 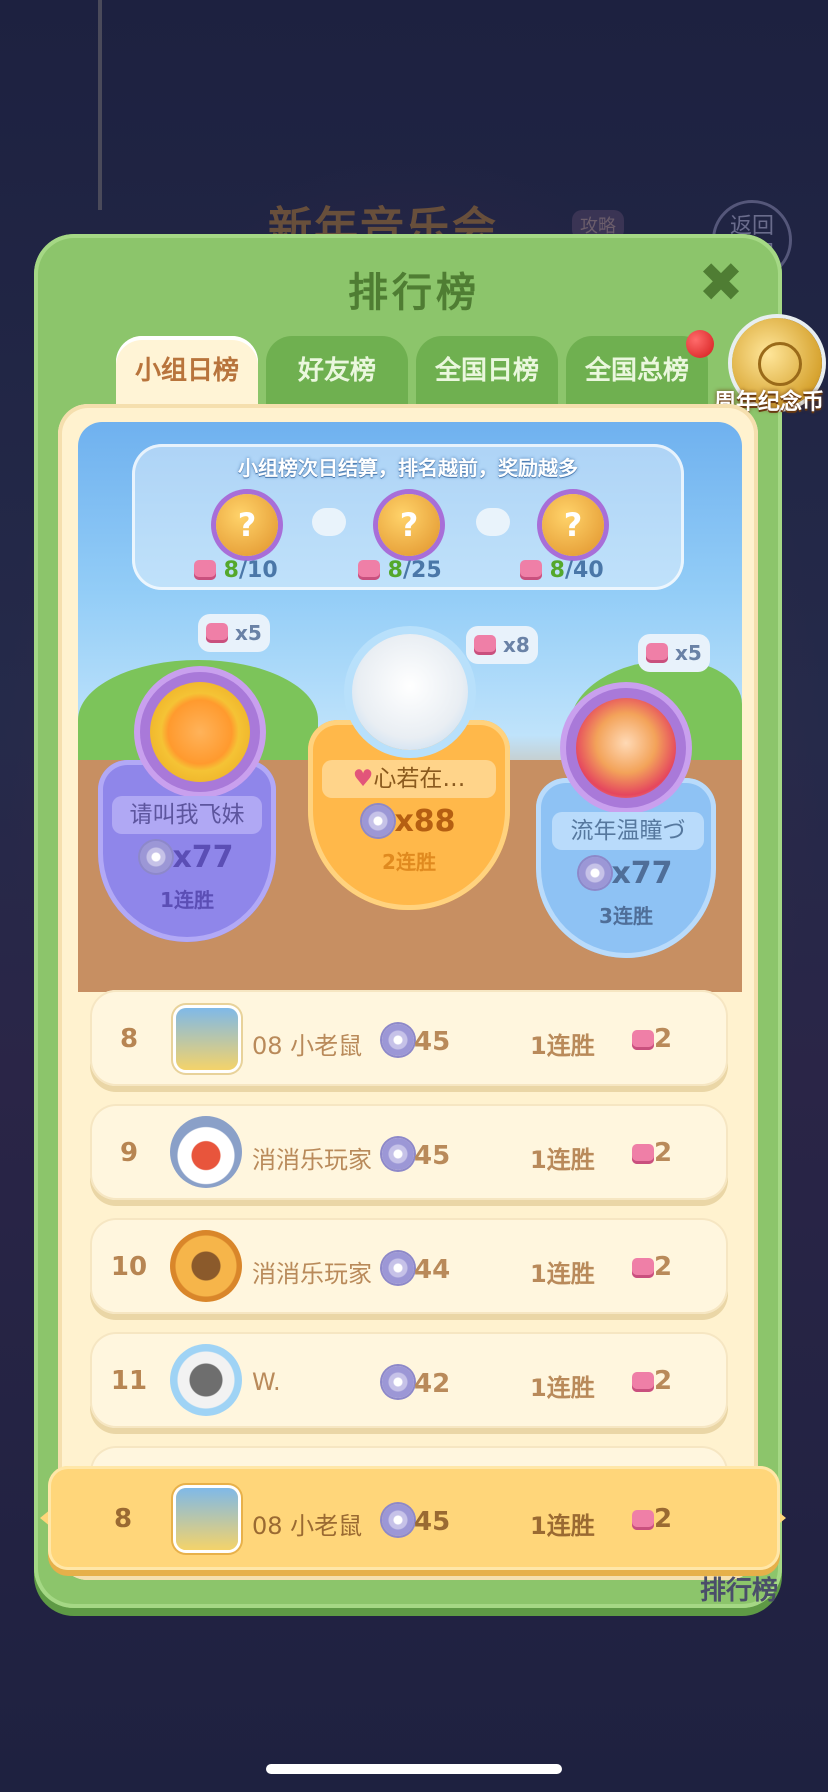 What do you see at coordinates (562, 570) in the screenshot?
I see `tier-reward-3: 8/40` at bounding box center [562, 570].